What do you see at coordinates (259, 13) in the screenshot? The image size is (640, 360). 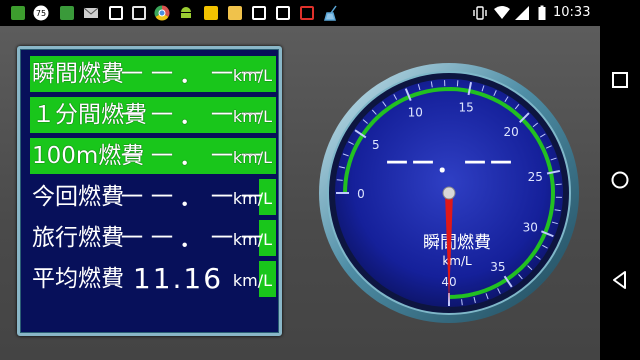 I see `image-icon` at bounding box center [259, 13].